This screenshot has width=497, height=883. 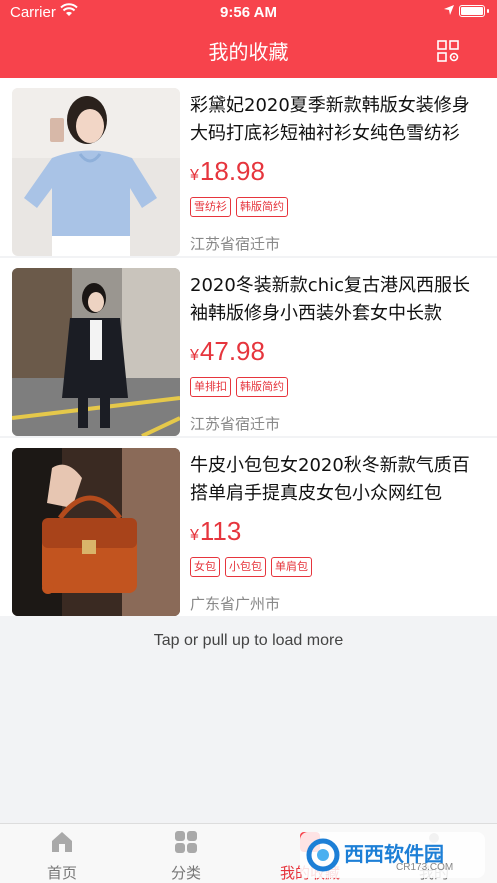 What do you see at coordinates (62, 842) in the screenshot?
I see `home-icon` at bounding box center [62, 842].